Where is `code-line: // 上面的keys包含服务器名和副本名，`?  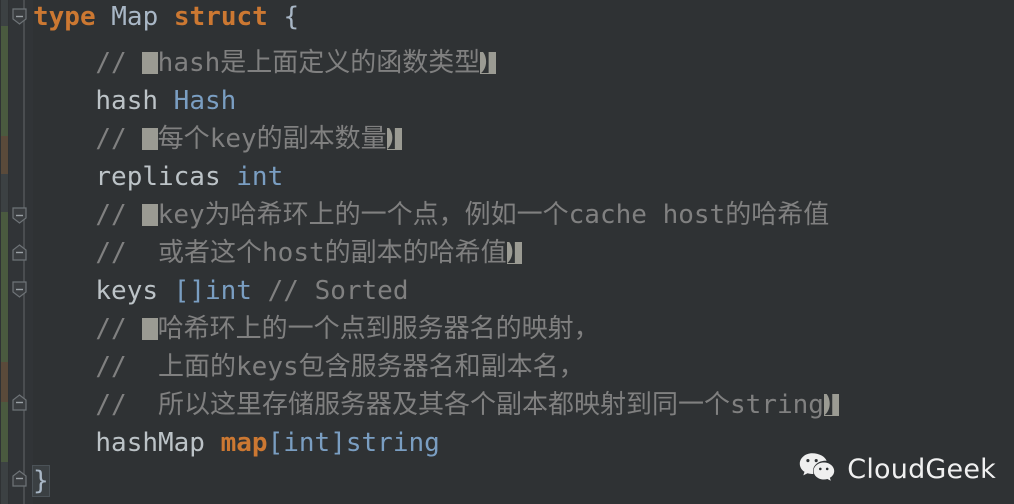 code-line: // 上面的keys包含服务器名和副本名， is located at coordinates (309, 367).